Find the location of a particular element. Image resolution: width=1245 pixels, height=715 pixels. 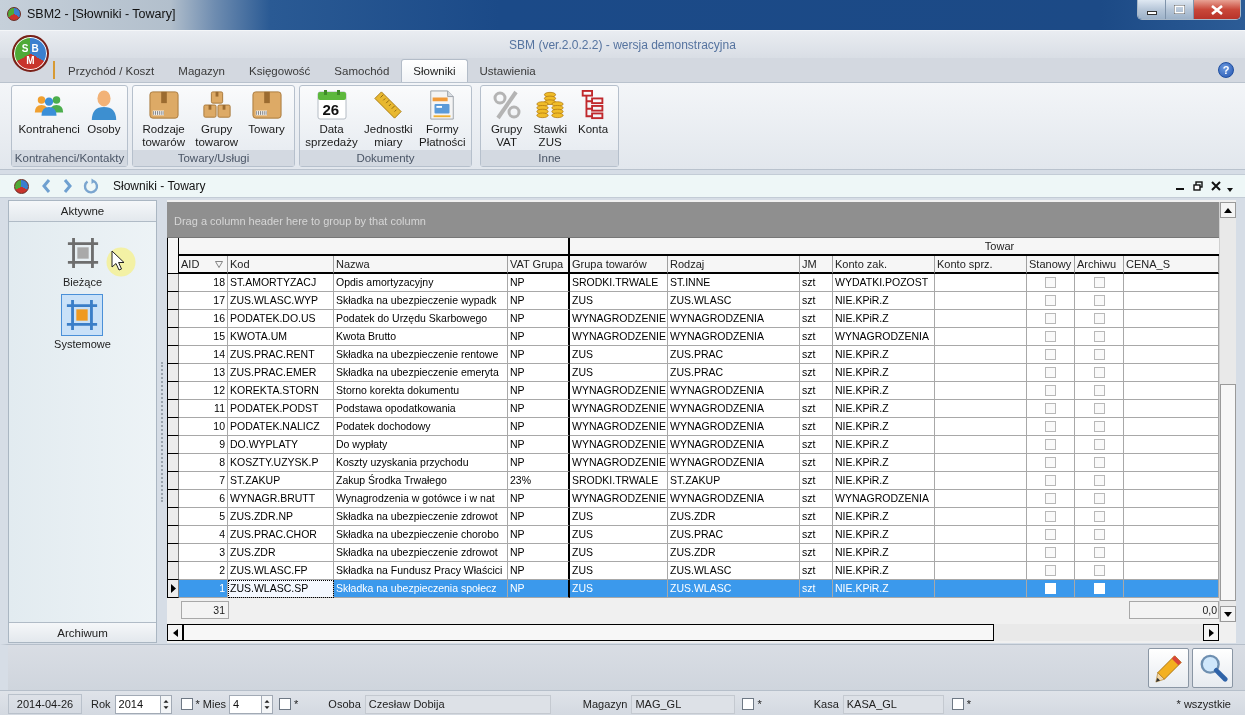

scroll-down-button is located at coordinates (1228, 614).